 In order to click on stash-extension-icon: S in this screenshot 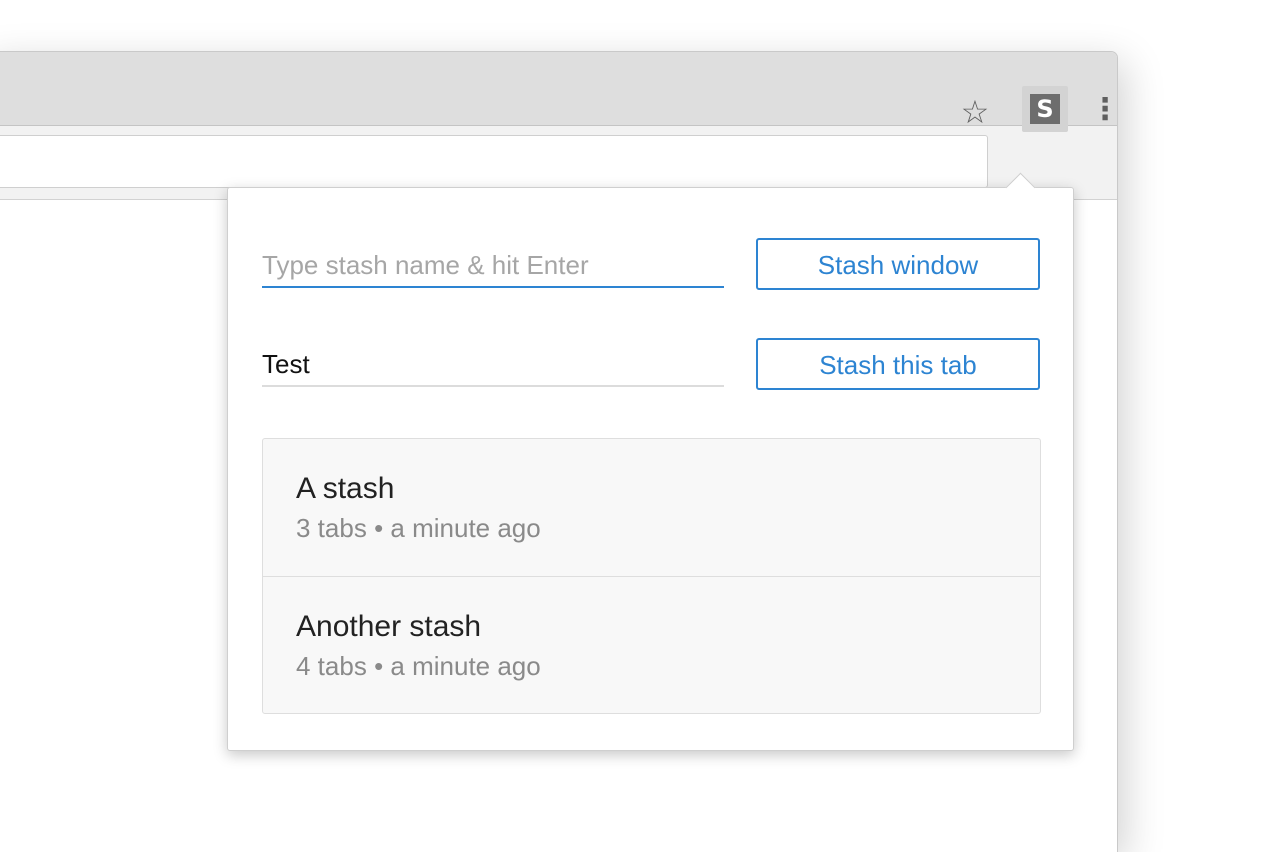, I will do `click(1045, 109)`.